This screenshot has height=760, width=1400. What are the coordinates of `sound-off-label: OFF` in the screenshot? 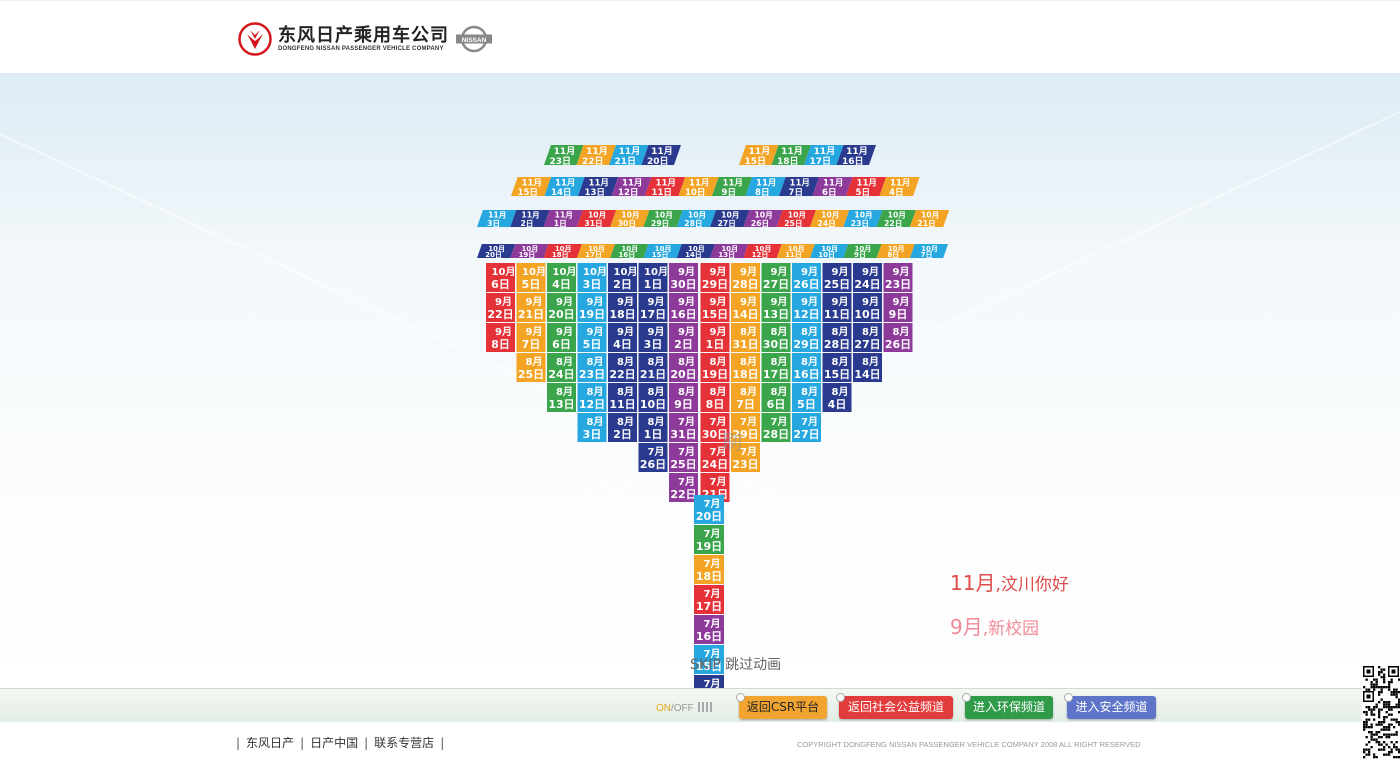 It's located at (684, 708).